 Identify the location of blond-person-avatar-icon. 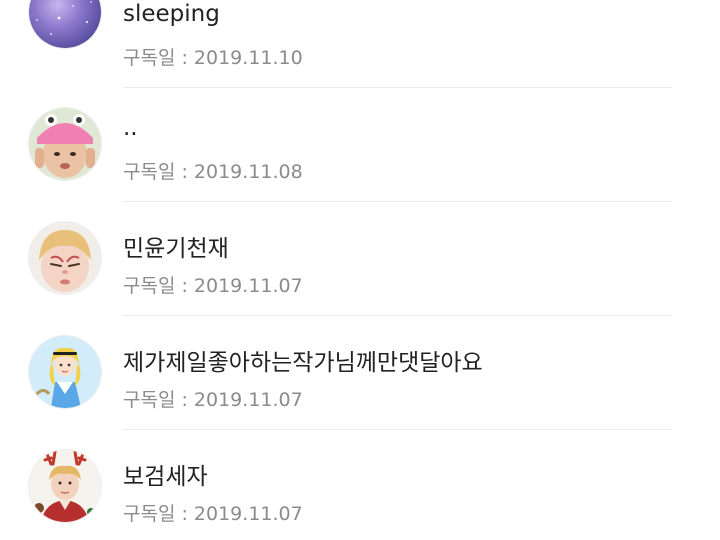
(65, 258).